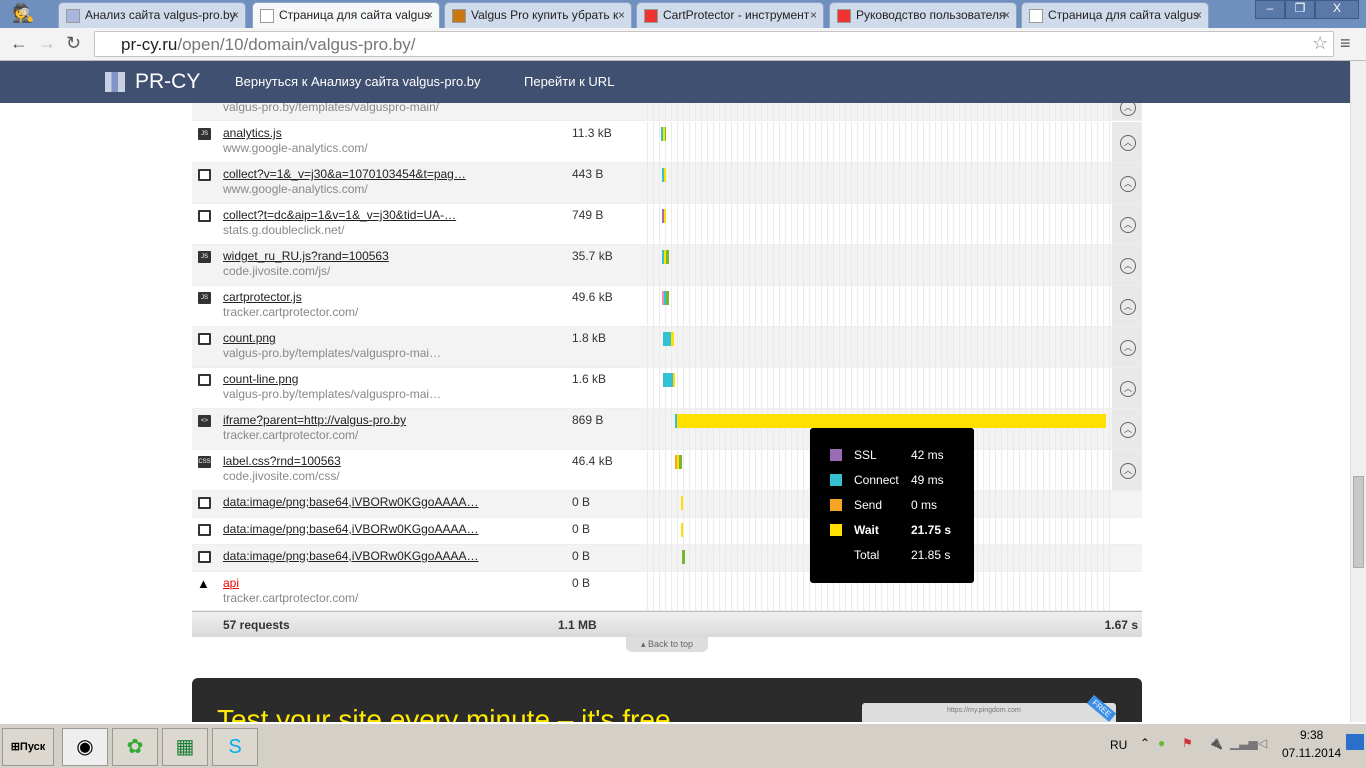 The image size is (1366, 768). I want to click on tab-favicon-icon, so click(73, 16).